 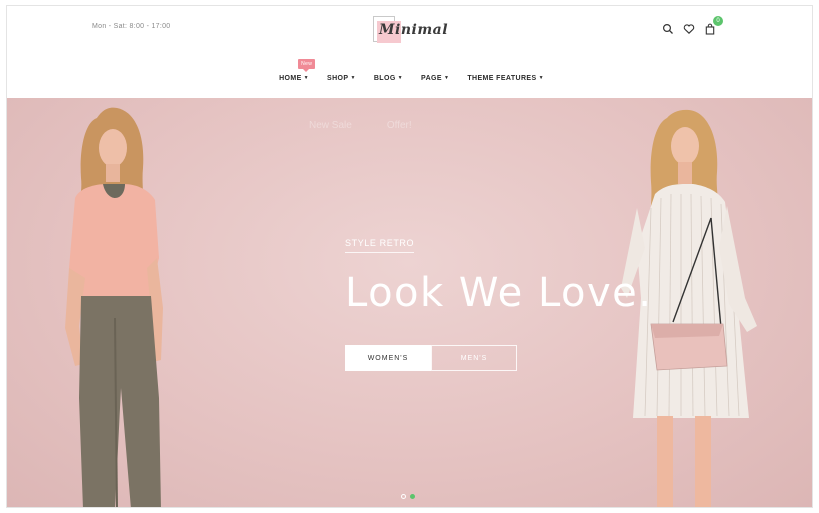 I want to click on slider-dot-active, so click(x=412, y=496).